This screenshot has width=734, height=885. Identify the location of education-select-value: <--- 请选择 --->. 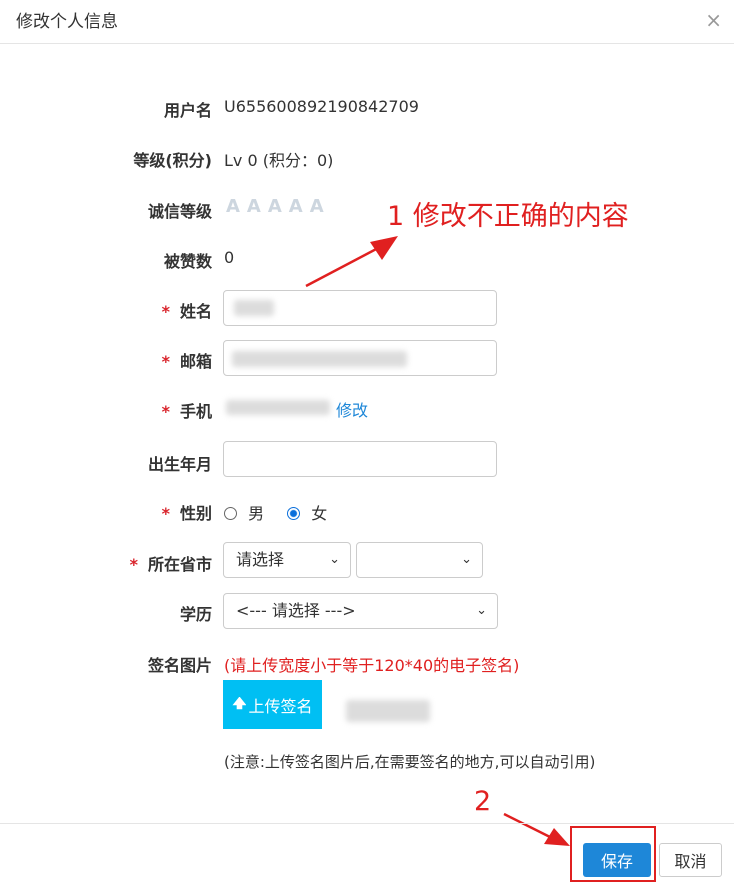
(296, 610).